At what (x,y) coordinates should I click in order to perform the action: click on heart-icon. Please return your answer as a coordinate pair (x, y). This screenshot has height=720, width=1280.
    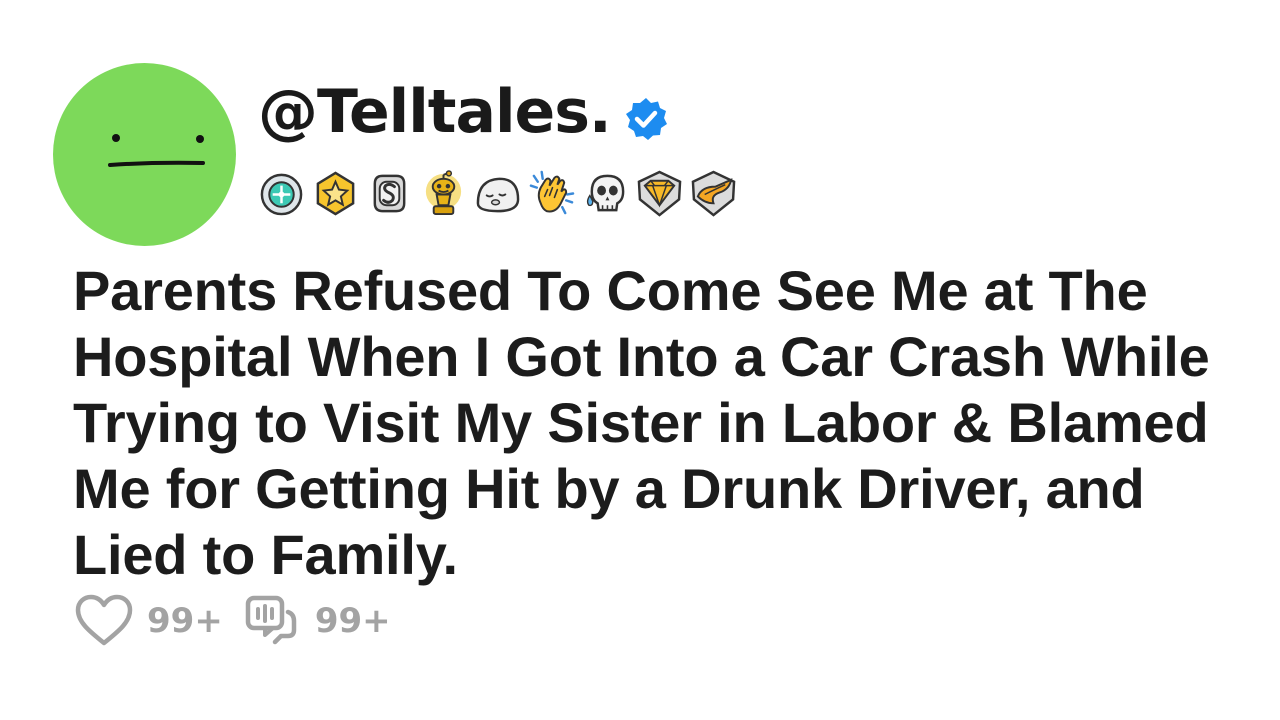
    Looking at the image, I should click on (104, 621).